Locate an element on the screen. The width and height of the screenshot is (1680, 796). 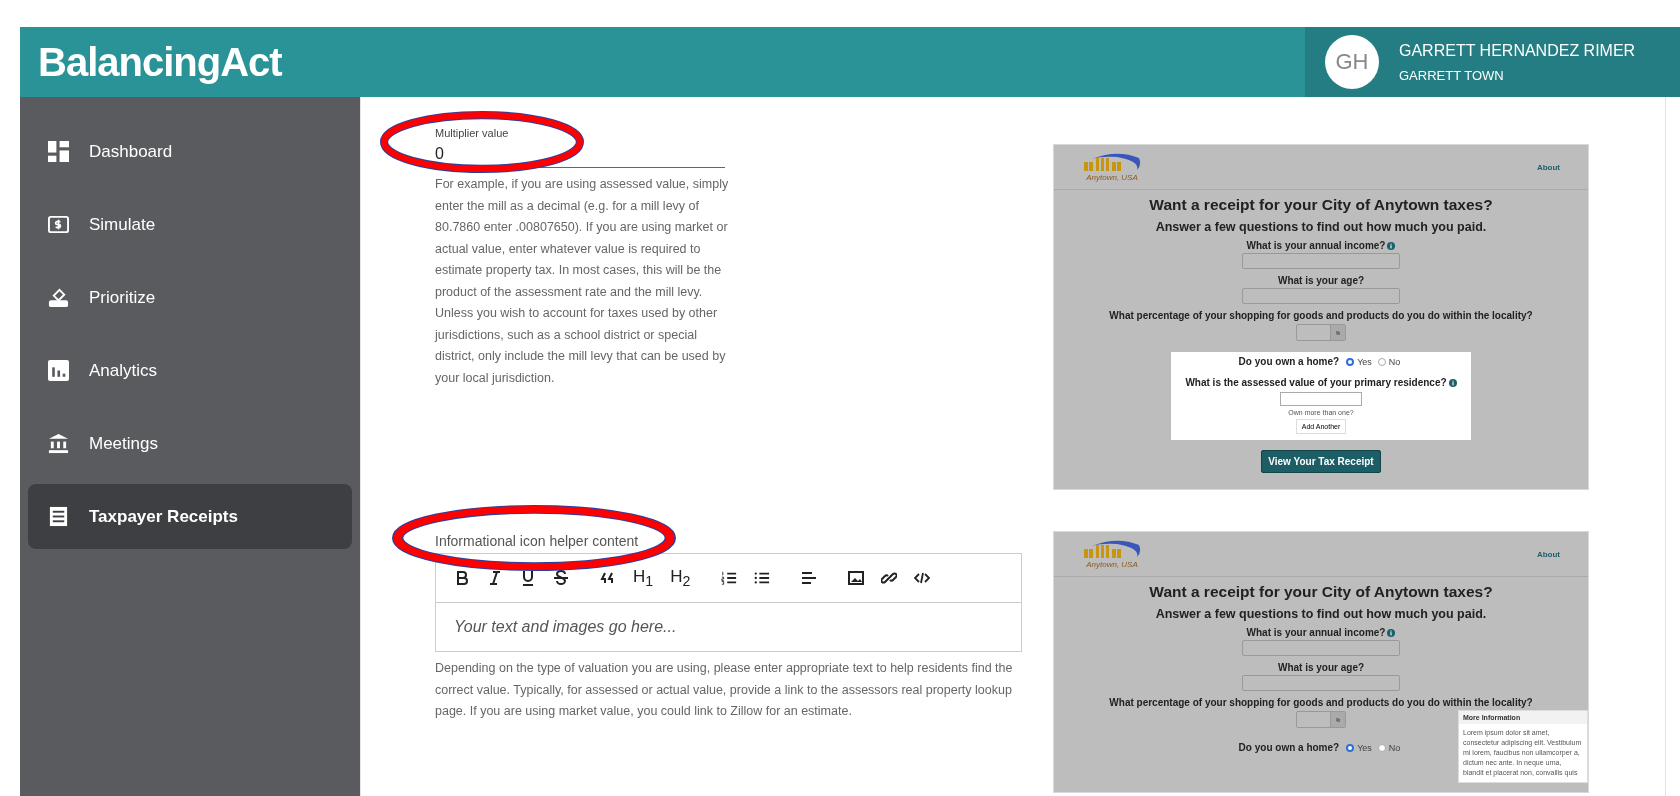
avatar: GH is located at coordinates (1352, 62).